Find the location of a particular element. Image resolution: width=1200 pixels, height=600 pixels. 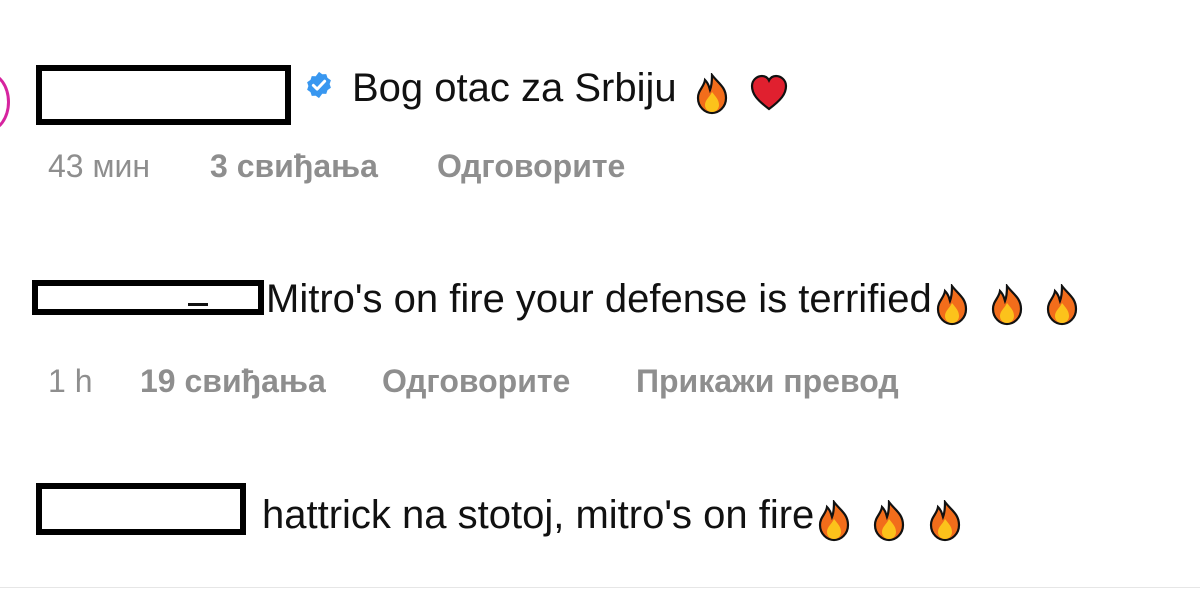

username-fragment is located at coordinates (198, 304).